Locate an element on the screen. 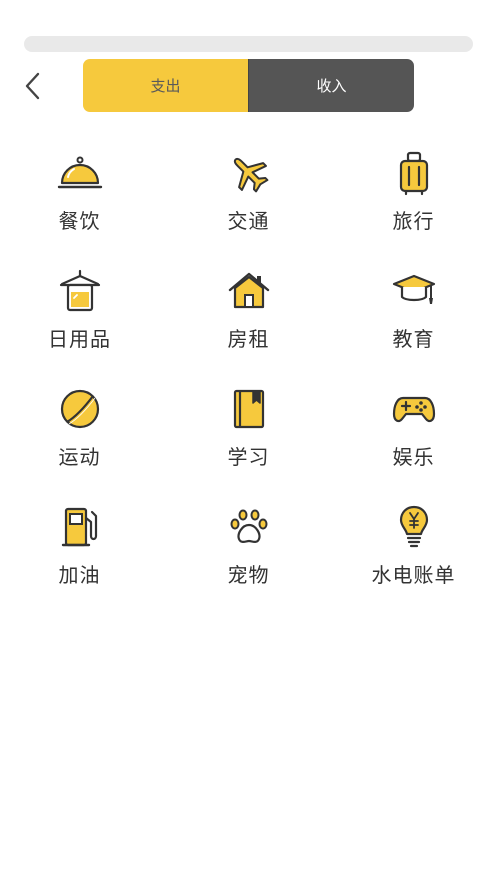 Image resolution: width=497 pixels, height=883 pixels. category-fuel: 加油 is located at coordinates (82, 563).